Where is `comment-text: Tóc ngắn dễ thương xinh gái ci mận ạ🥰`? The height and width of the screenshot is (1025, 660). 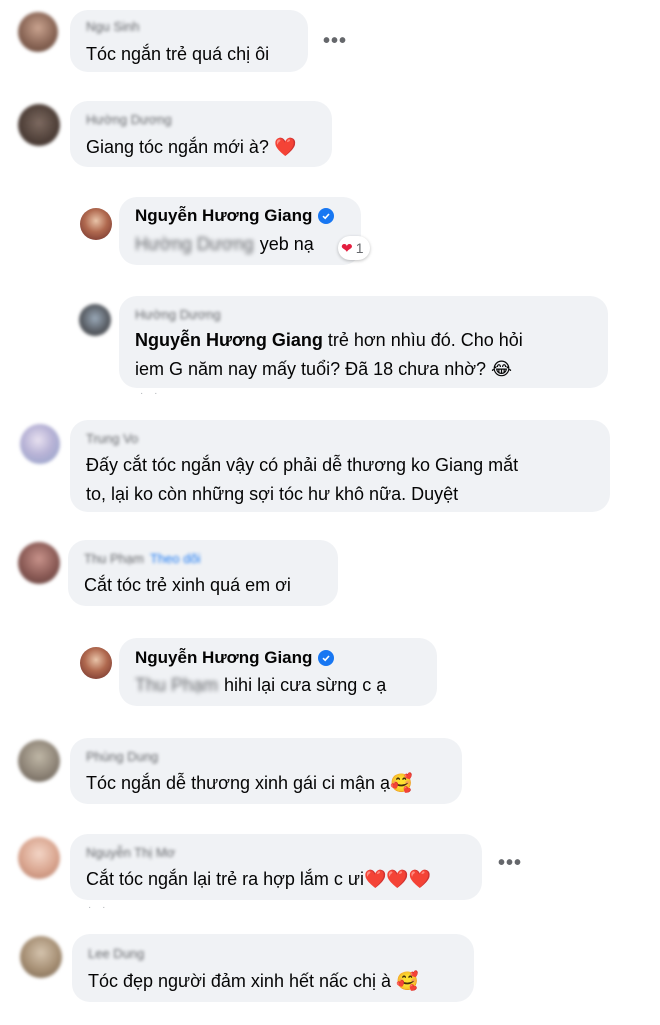
comment-text: Tóc ngắn dễ thương xinh gái ci mận ạ🥰 is located at coordinates (249, 783).